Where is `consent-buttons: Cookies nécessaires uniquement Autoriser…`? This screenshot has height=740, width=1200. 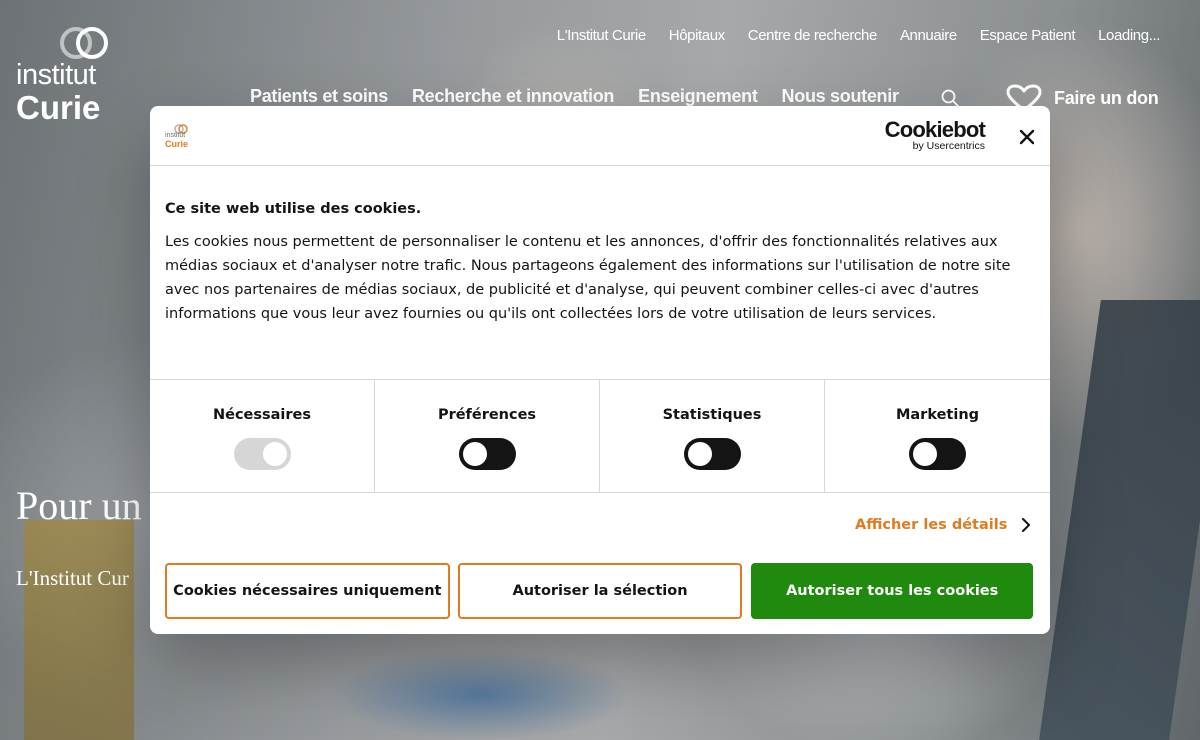 consent-buttons: Cookies nécessaires uniquement Autoriser… is located at coordinates (599, 591).